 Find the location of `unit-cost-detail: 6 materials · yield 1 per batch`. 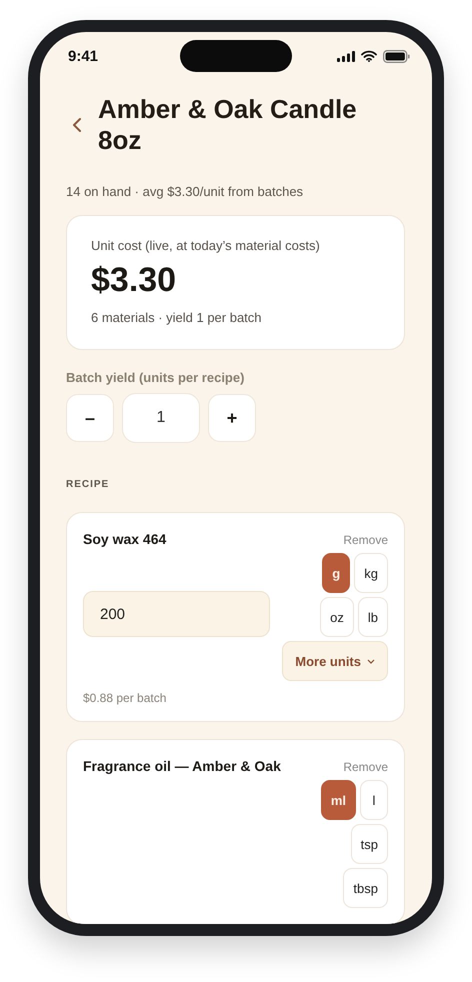

unit-cost-detail: 6 materials · yield 1 per batch is located at coordinates (177, 317).